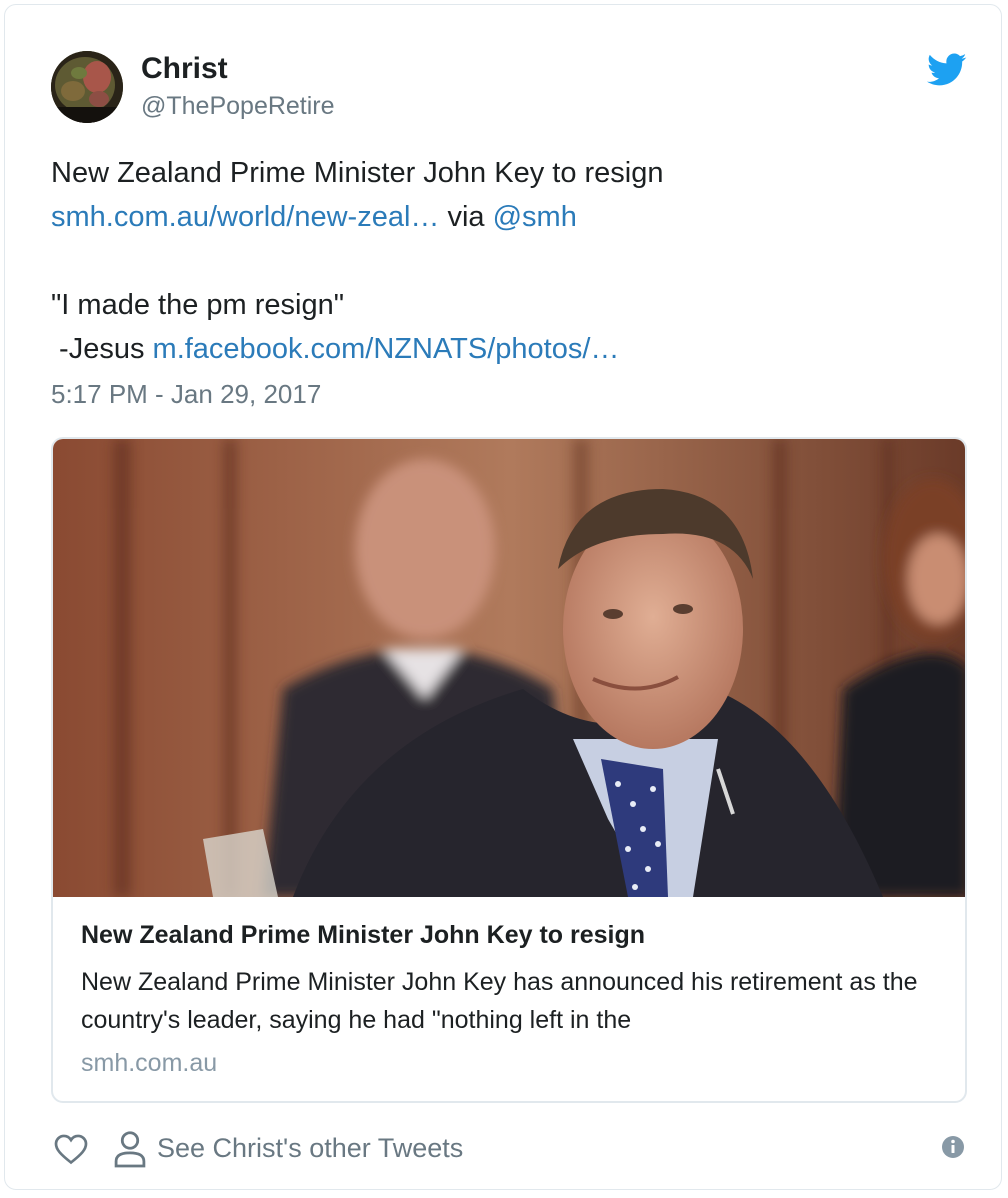  What do you see at coordinates (310, 1148) in the screenshot?
I see `see-other-tweets-link: See Christ's other Tweets` at bounding box center [310, 1148].